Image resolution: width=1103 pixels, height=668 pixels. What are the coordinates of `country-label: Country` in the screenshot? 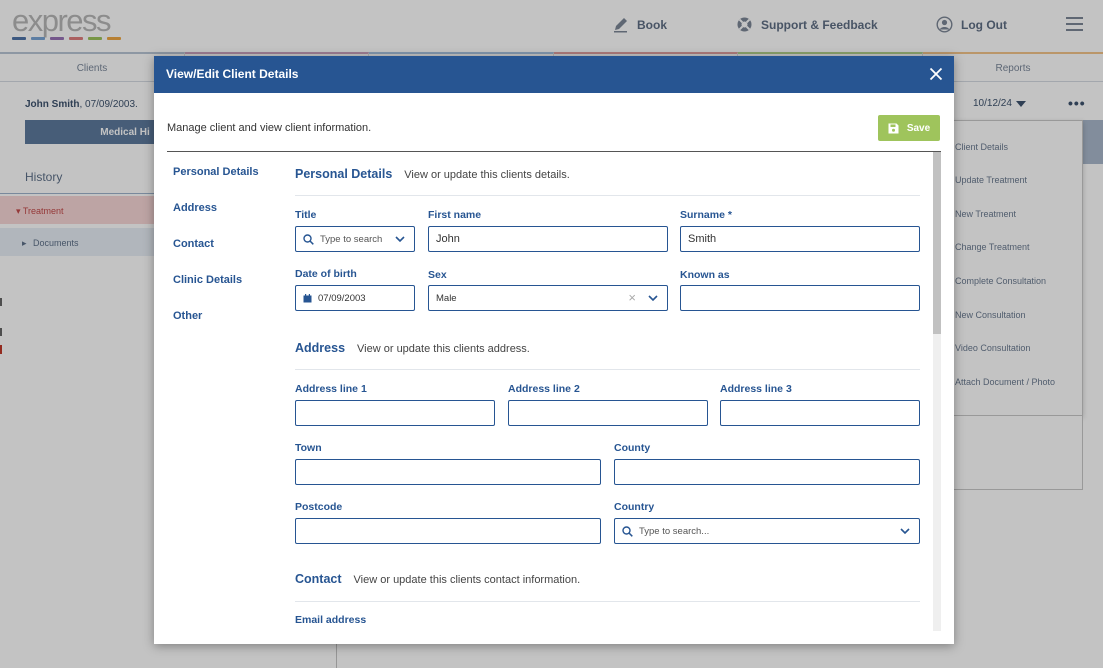 It's located at (634, 507).